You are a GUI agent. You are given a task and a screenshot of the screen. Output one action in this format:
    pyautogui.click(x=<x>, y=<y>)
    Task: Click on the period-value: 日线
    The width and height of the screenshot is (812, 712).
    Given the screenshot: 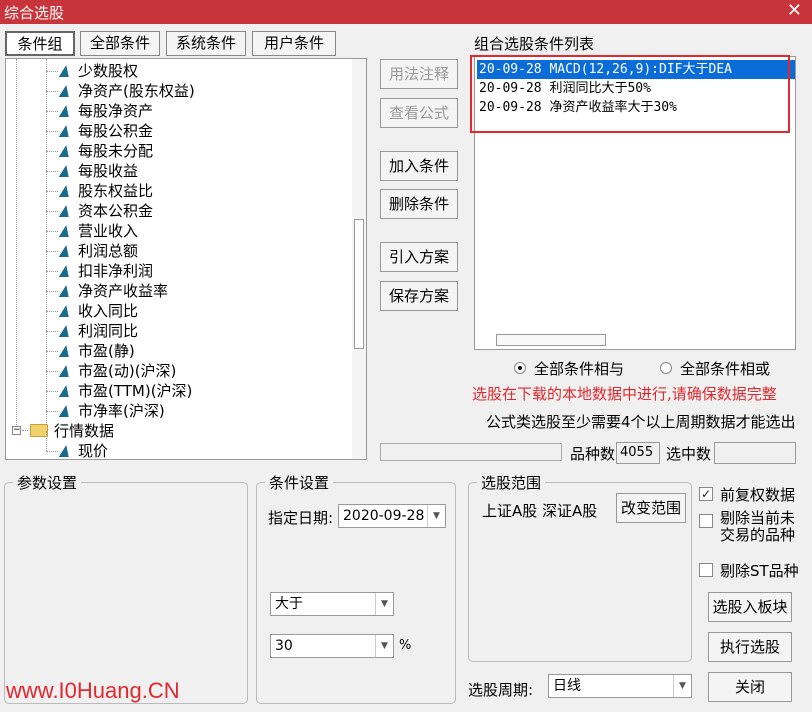 What is the action you would take?
    pyautogui.click(x=567, y=686)
    